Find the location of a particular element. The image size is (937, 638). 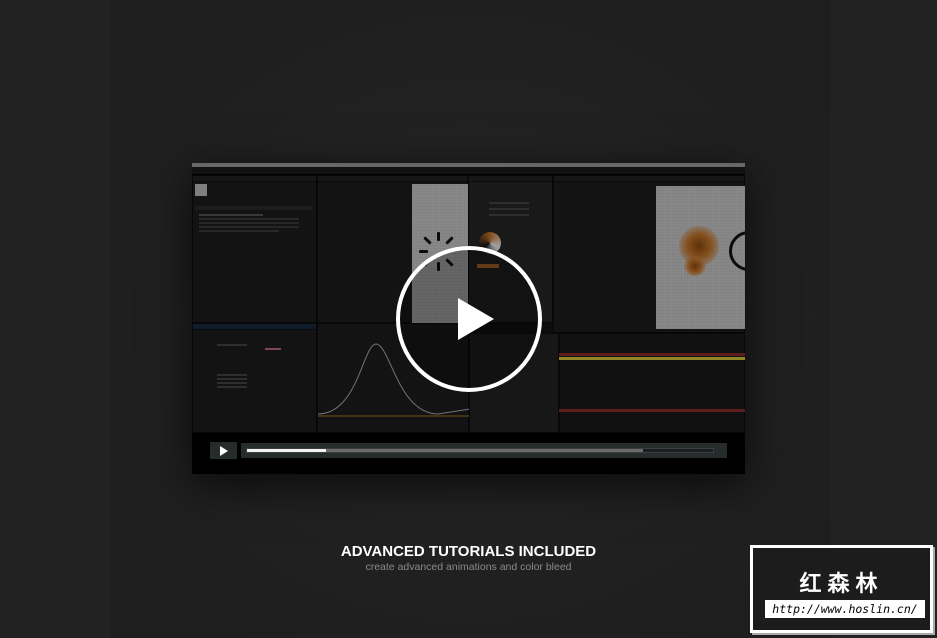

progress-track is located at coordinates (480, 450).